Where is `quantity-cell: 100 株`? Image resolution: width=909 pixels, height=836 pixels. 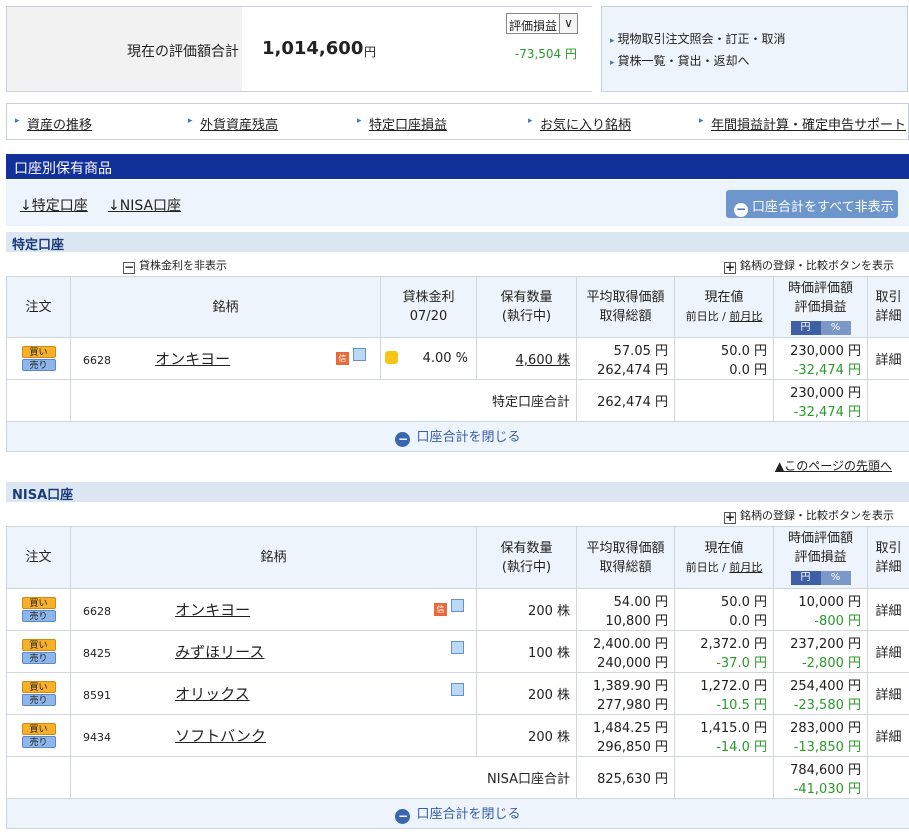
quantity-cell: 100 株 is located at coordinates (526, 651).